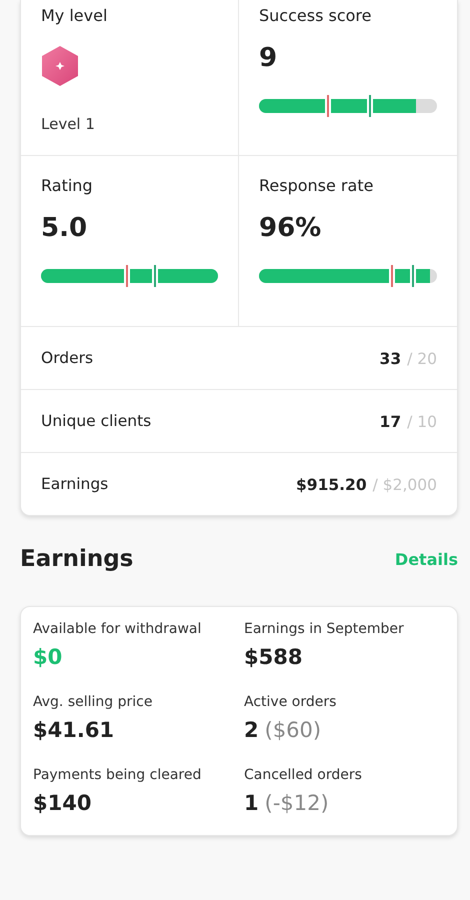 The image size is (470, 900). What do you see at coordinates (68, 124) in the screenshot?
I see `level-label: Level 1` at bounding box center [68, 124].